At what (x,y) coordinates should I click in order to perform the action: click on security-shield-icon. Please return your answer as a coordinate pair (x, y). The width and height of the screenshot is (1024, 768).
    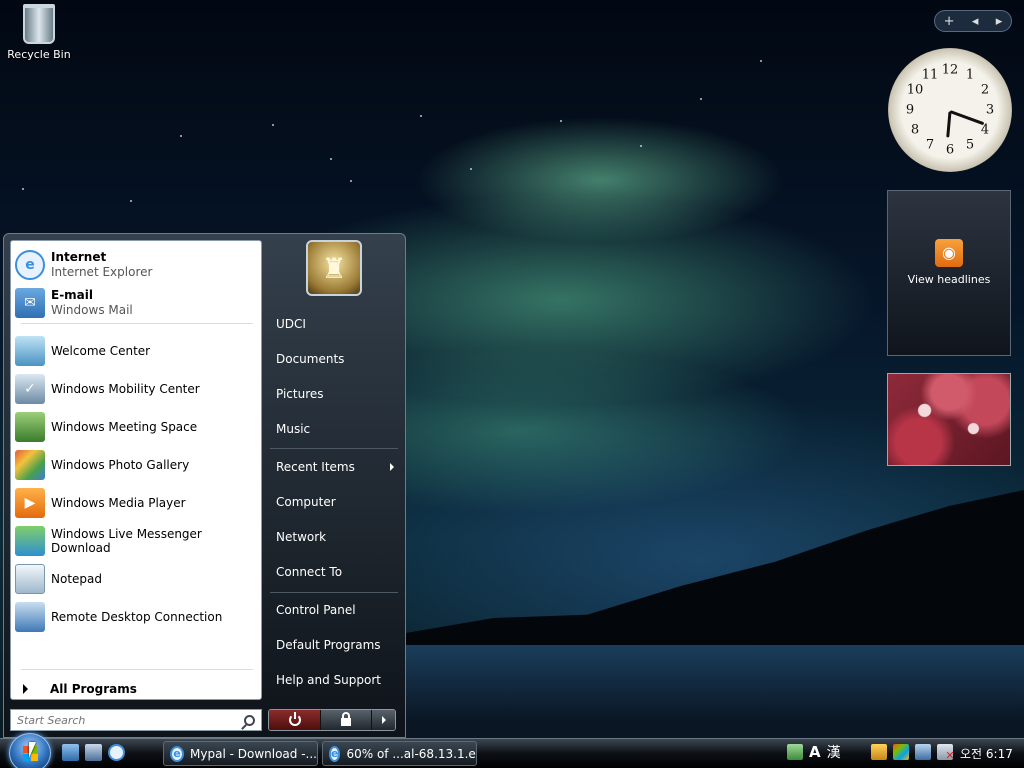
    Looking at the image, I should click on (878, 752).